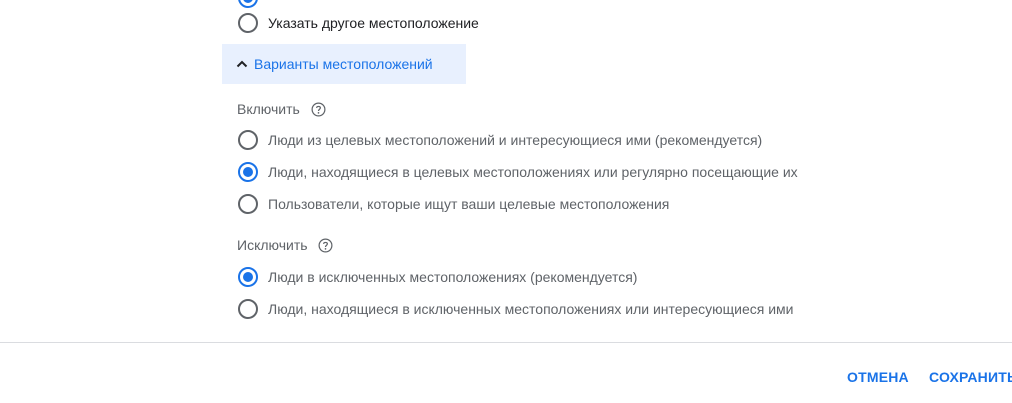 Image resolution: width=1012 pixels, height=403 pixels. I want to click on radio-include-searching, so click(248, 204).